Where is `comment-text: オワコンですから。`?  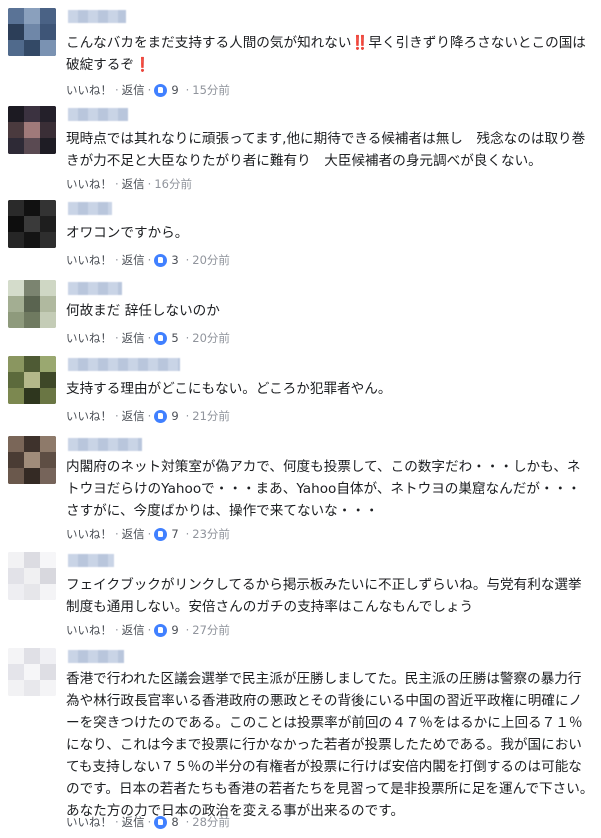 comment-text: オワコンですから。 is located at coordinates (127, 233).